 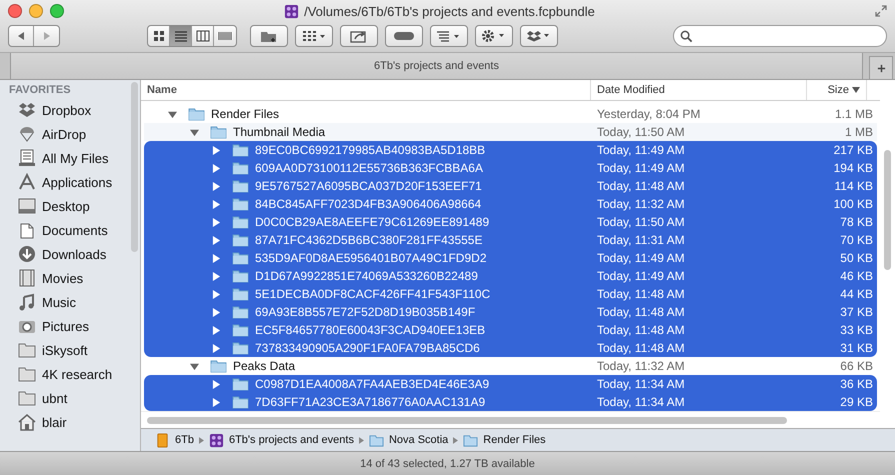 What do you see at coordinates (510, 186) in the screenshot?
I see `file-row: 9E5767527A6095BCA037D20F153EEF71 Today, 11:48 AM 114 KB` at bounding box center [510, 186].